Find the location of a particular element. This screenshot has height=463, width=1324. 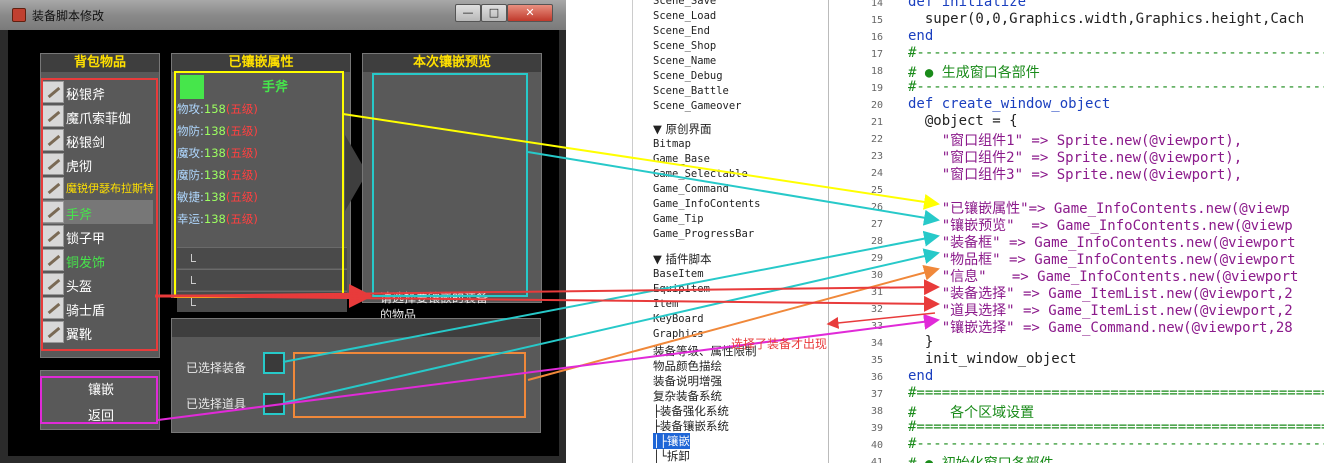

arrow-info is located at coordinates (733, 322).